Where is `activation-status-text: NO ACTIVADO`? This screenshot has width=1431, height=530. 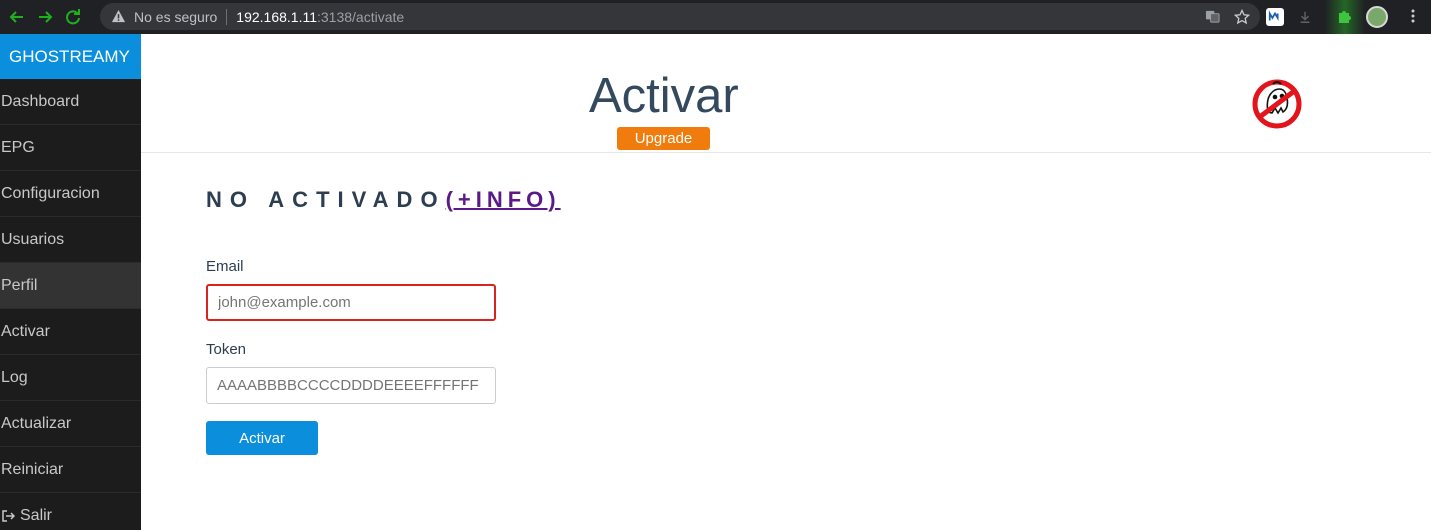
activation-status-text: NO ACTIVADO is located at coordinates (326, 199).